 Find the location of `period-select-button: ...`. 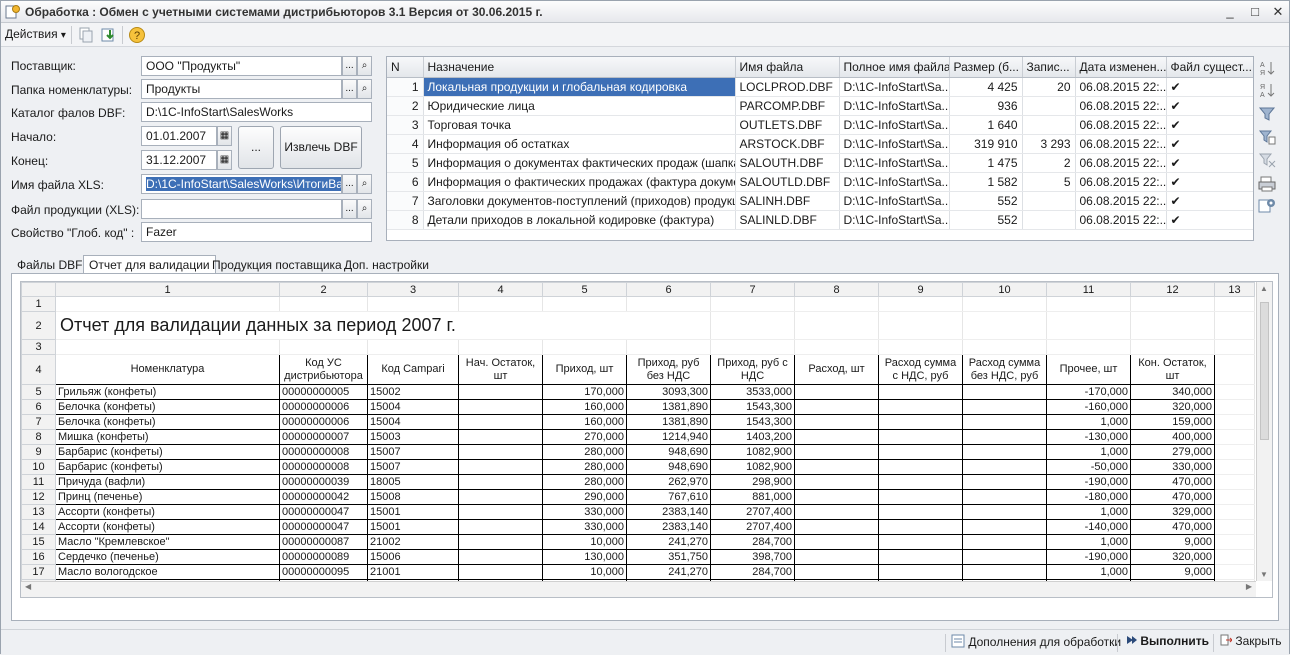

period-select-button: ... is located at coordinates (256, 147).